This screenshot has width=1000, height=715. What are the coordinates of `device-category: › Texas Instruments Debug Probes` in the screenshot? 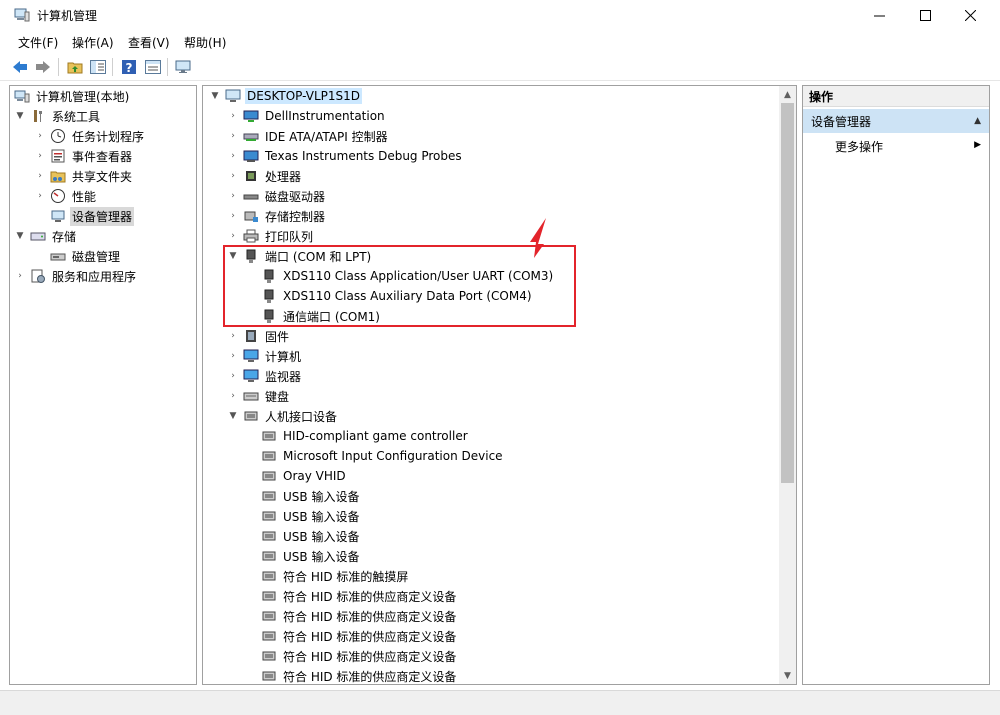 It's located at (345, 156).